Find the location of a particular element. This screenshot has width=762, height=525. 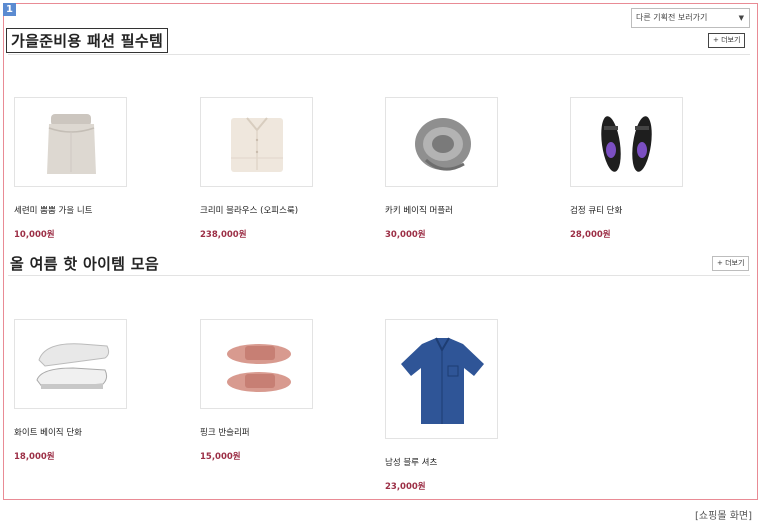

blue-shirt-icon is located at coordinates (442, 380).